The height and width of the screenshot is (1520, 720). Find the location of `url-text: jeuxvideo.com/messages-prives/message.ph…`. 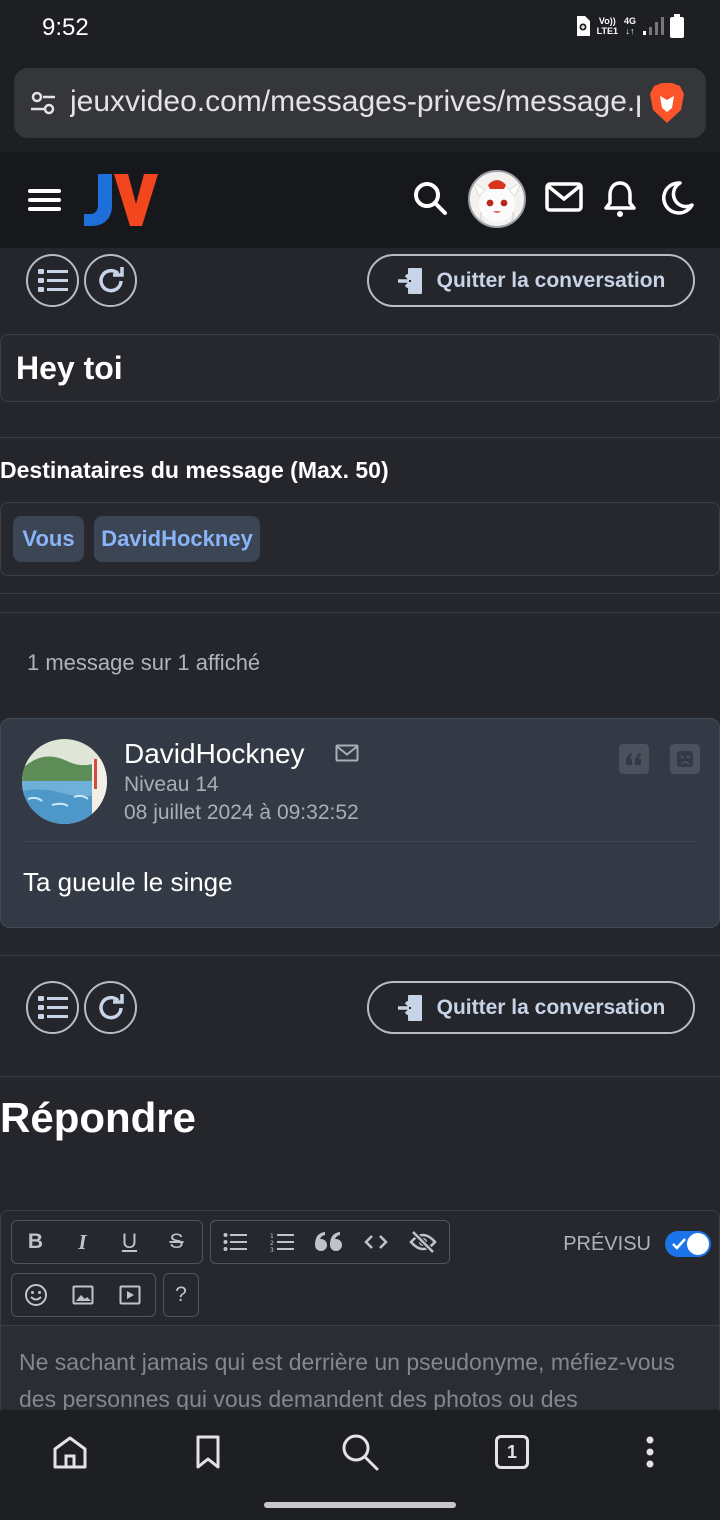

url-text: jeuxvideo.com/messages-prives/message.ph… is located at coordinates (355, 102).